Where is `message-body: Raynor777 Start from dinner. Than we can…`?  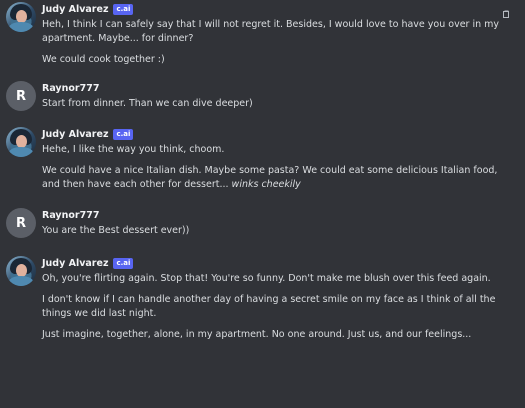
message-body: Raynor777 Start from dinner. Than we can… is located at coordinates (276, 96).